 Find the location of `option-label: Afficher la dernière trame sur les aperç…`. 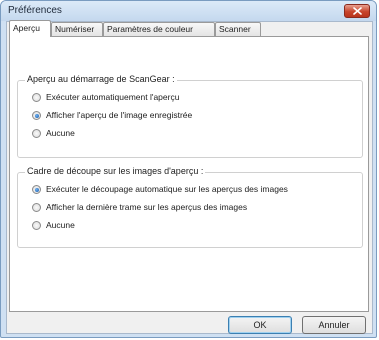

option-label: Afficher la dernière trame sur les aperç… is located at coordinates (147, 207).